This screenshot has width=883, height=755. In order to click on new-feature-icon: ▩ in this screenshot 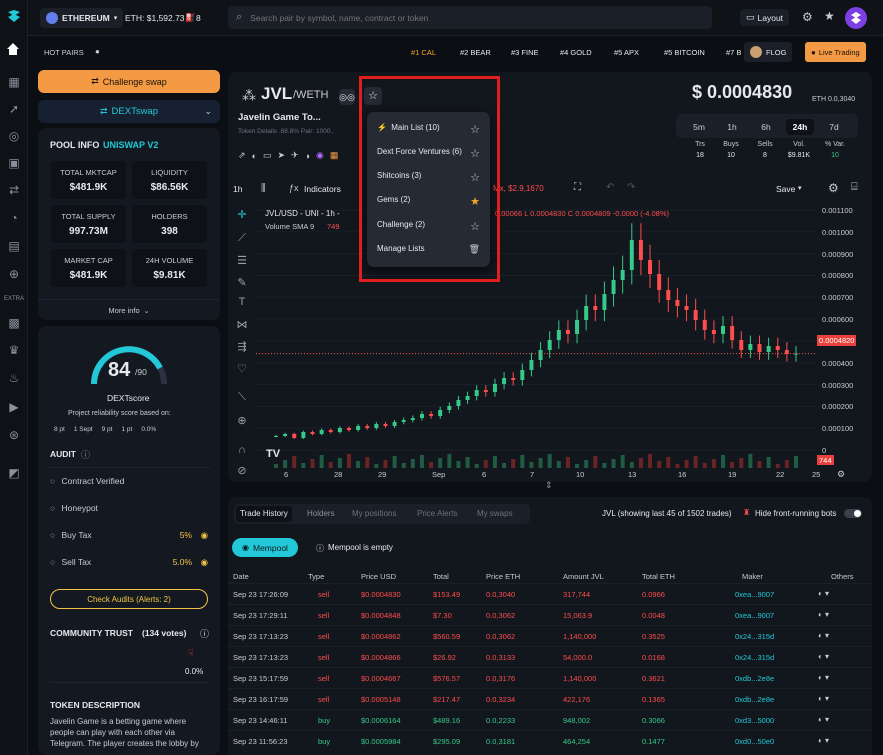, I will do `click(14, 323)`.